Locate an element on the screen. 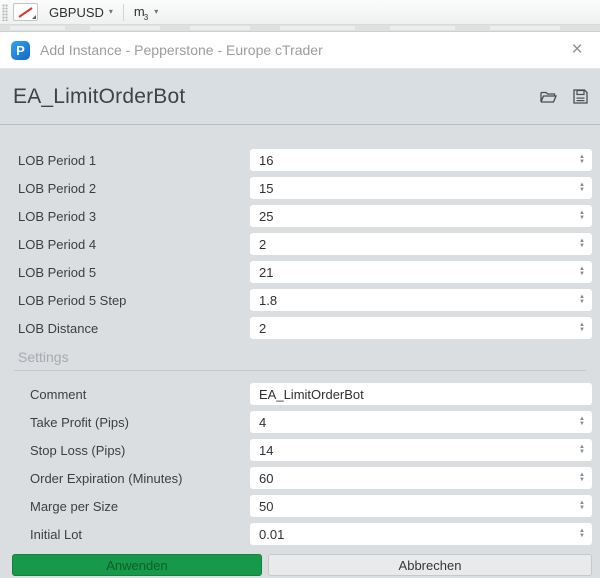 The width and height of the screenshot is (600, 578). parameter-input-wrap is located at coordinates (421, 394).